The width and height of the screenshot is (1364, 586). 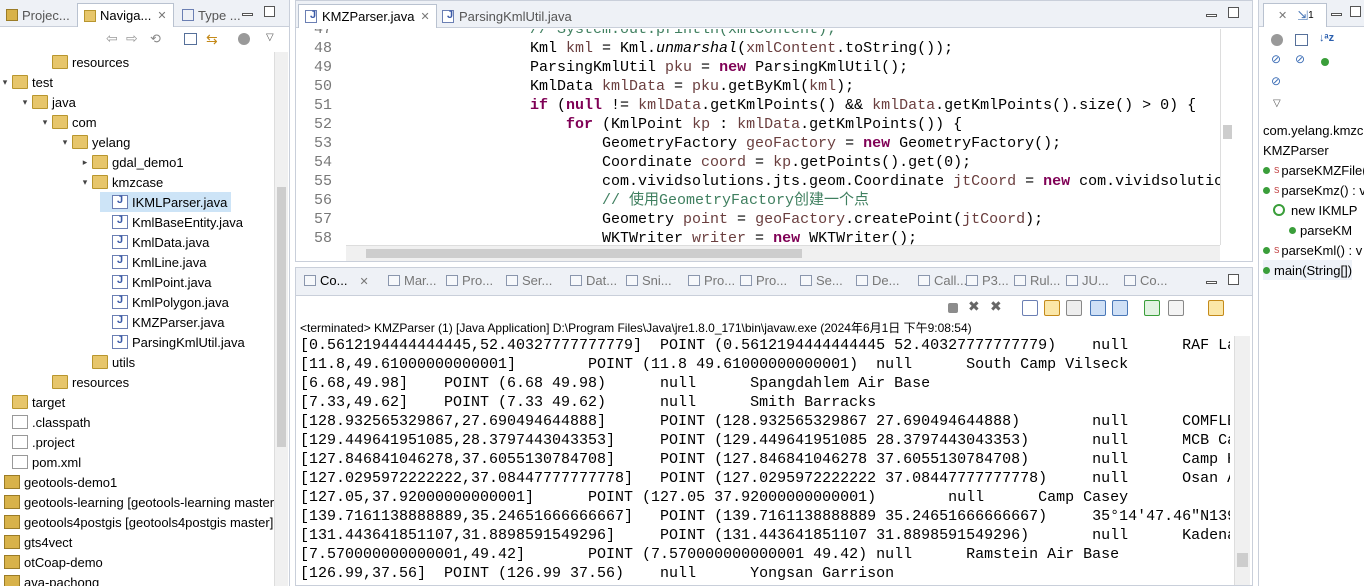 What do you see at coordinates (998, 306) in the screenshot?
I see `remove-all-icon: ✖` at bounding box center [998, 306].